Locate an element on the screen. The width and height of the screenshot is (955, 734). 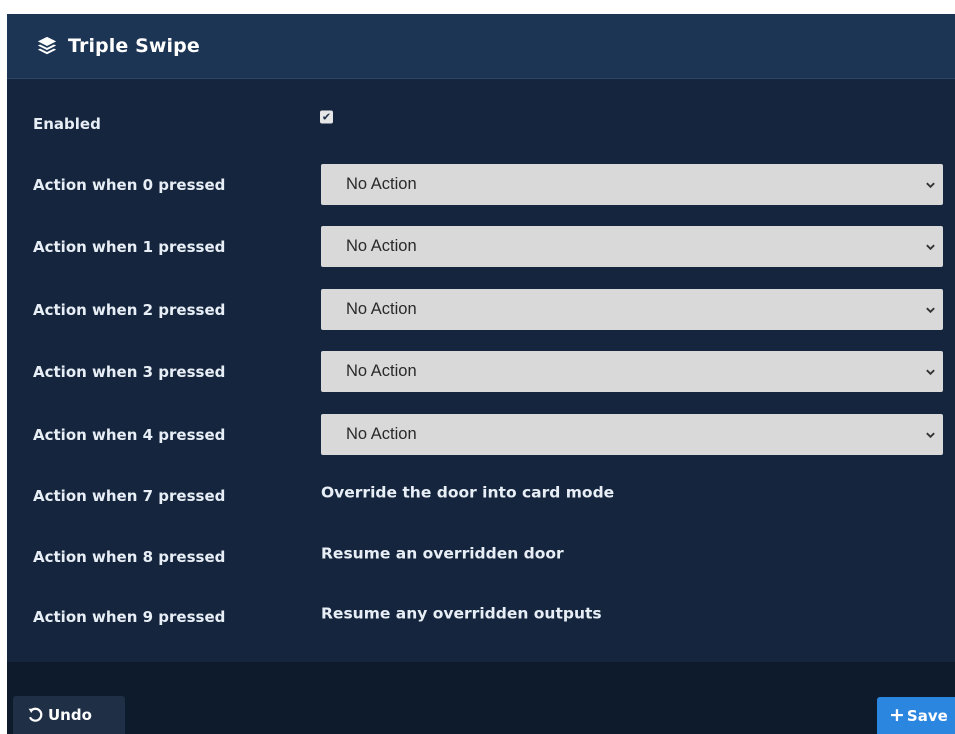
action-select-4: No Action is located at coordinates (632, 434).